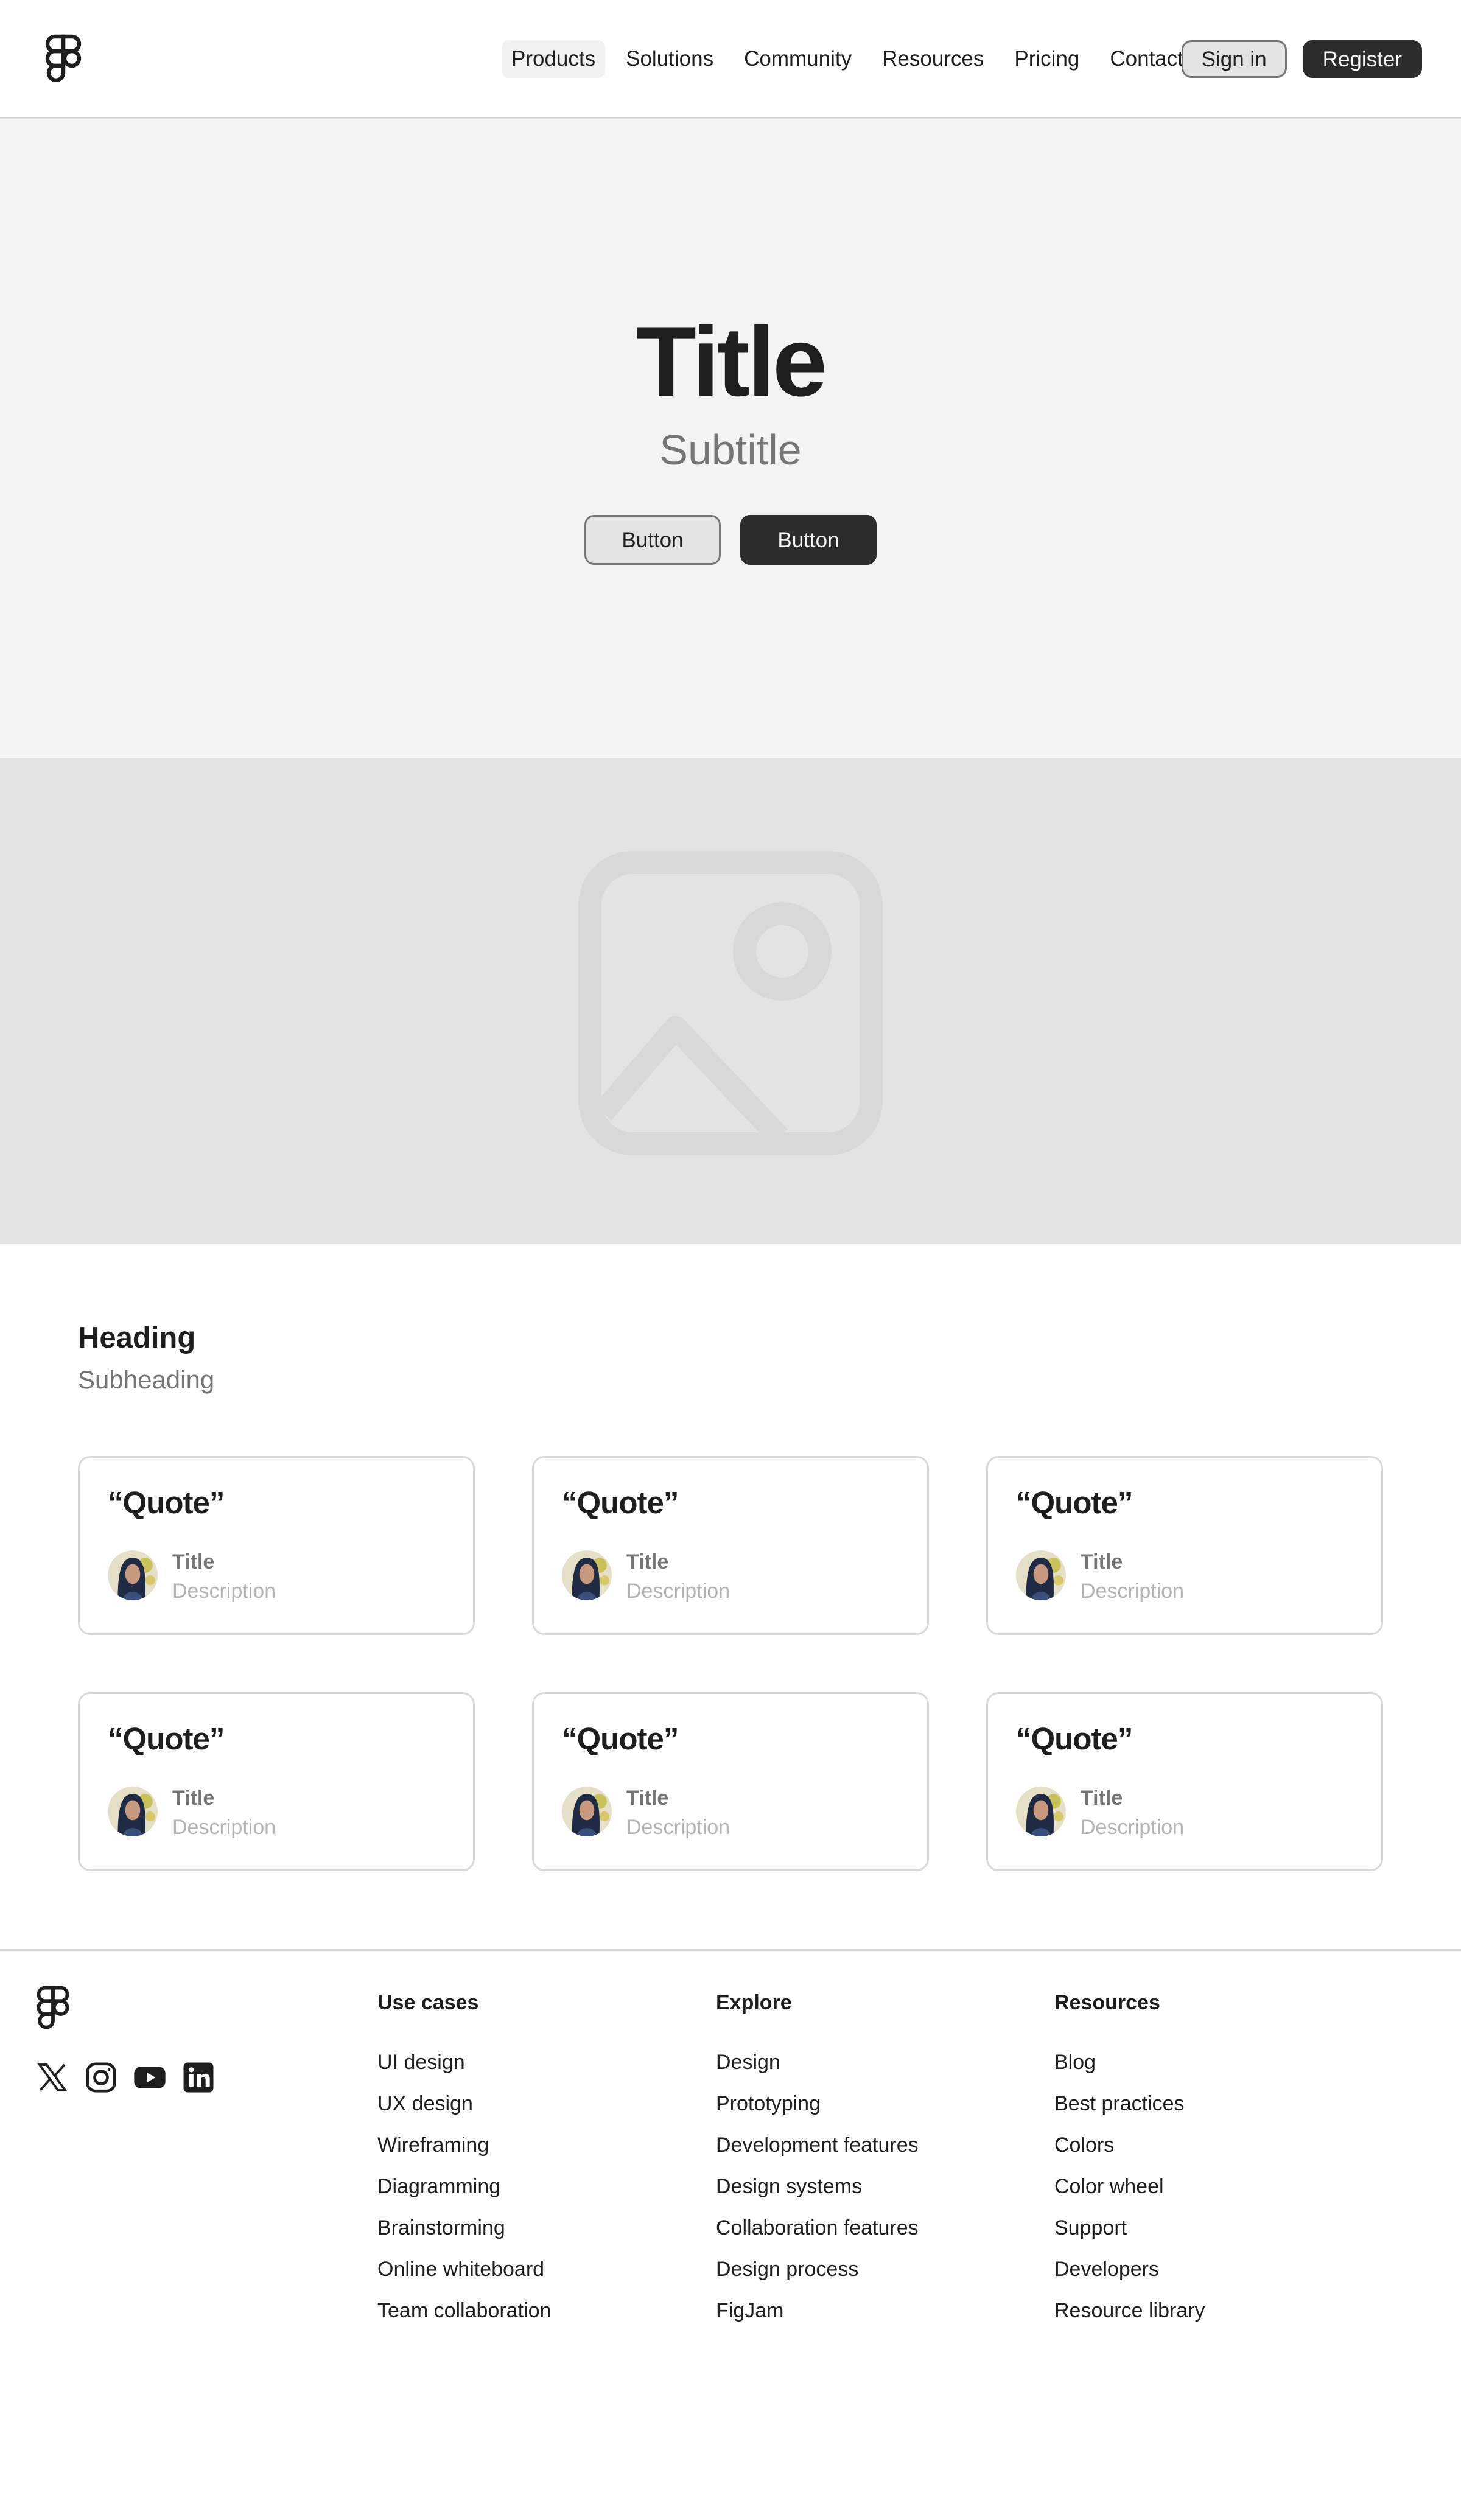 This screenshot has height=2520, width=1461. What do you see at coordinates (1146, 59) in the screenshot?
I see `nav-item-contact: Contact` at bounding box center [1146, 59].